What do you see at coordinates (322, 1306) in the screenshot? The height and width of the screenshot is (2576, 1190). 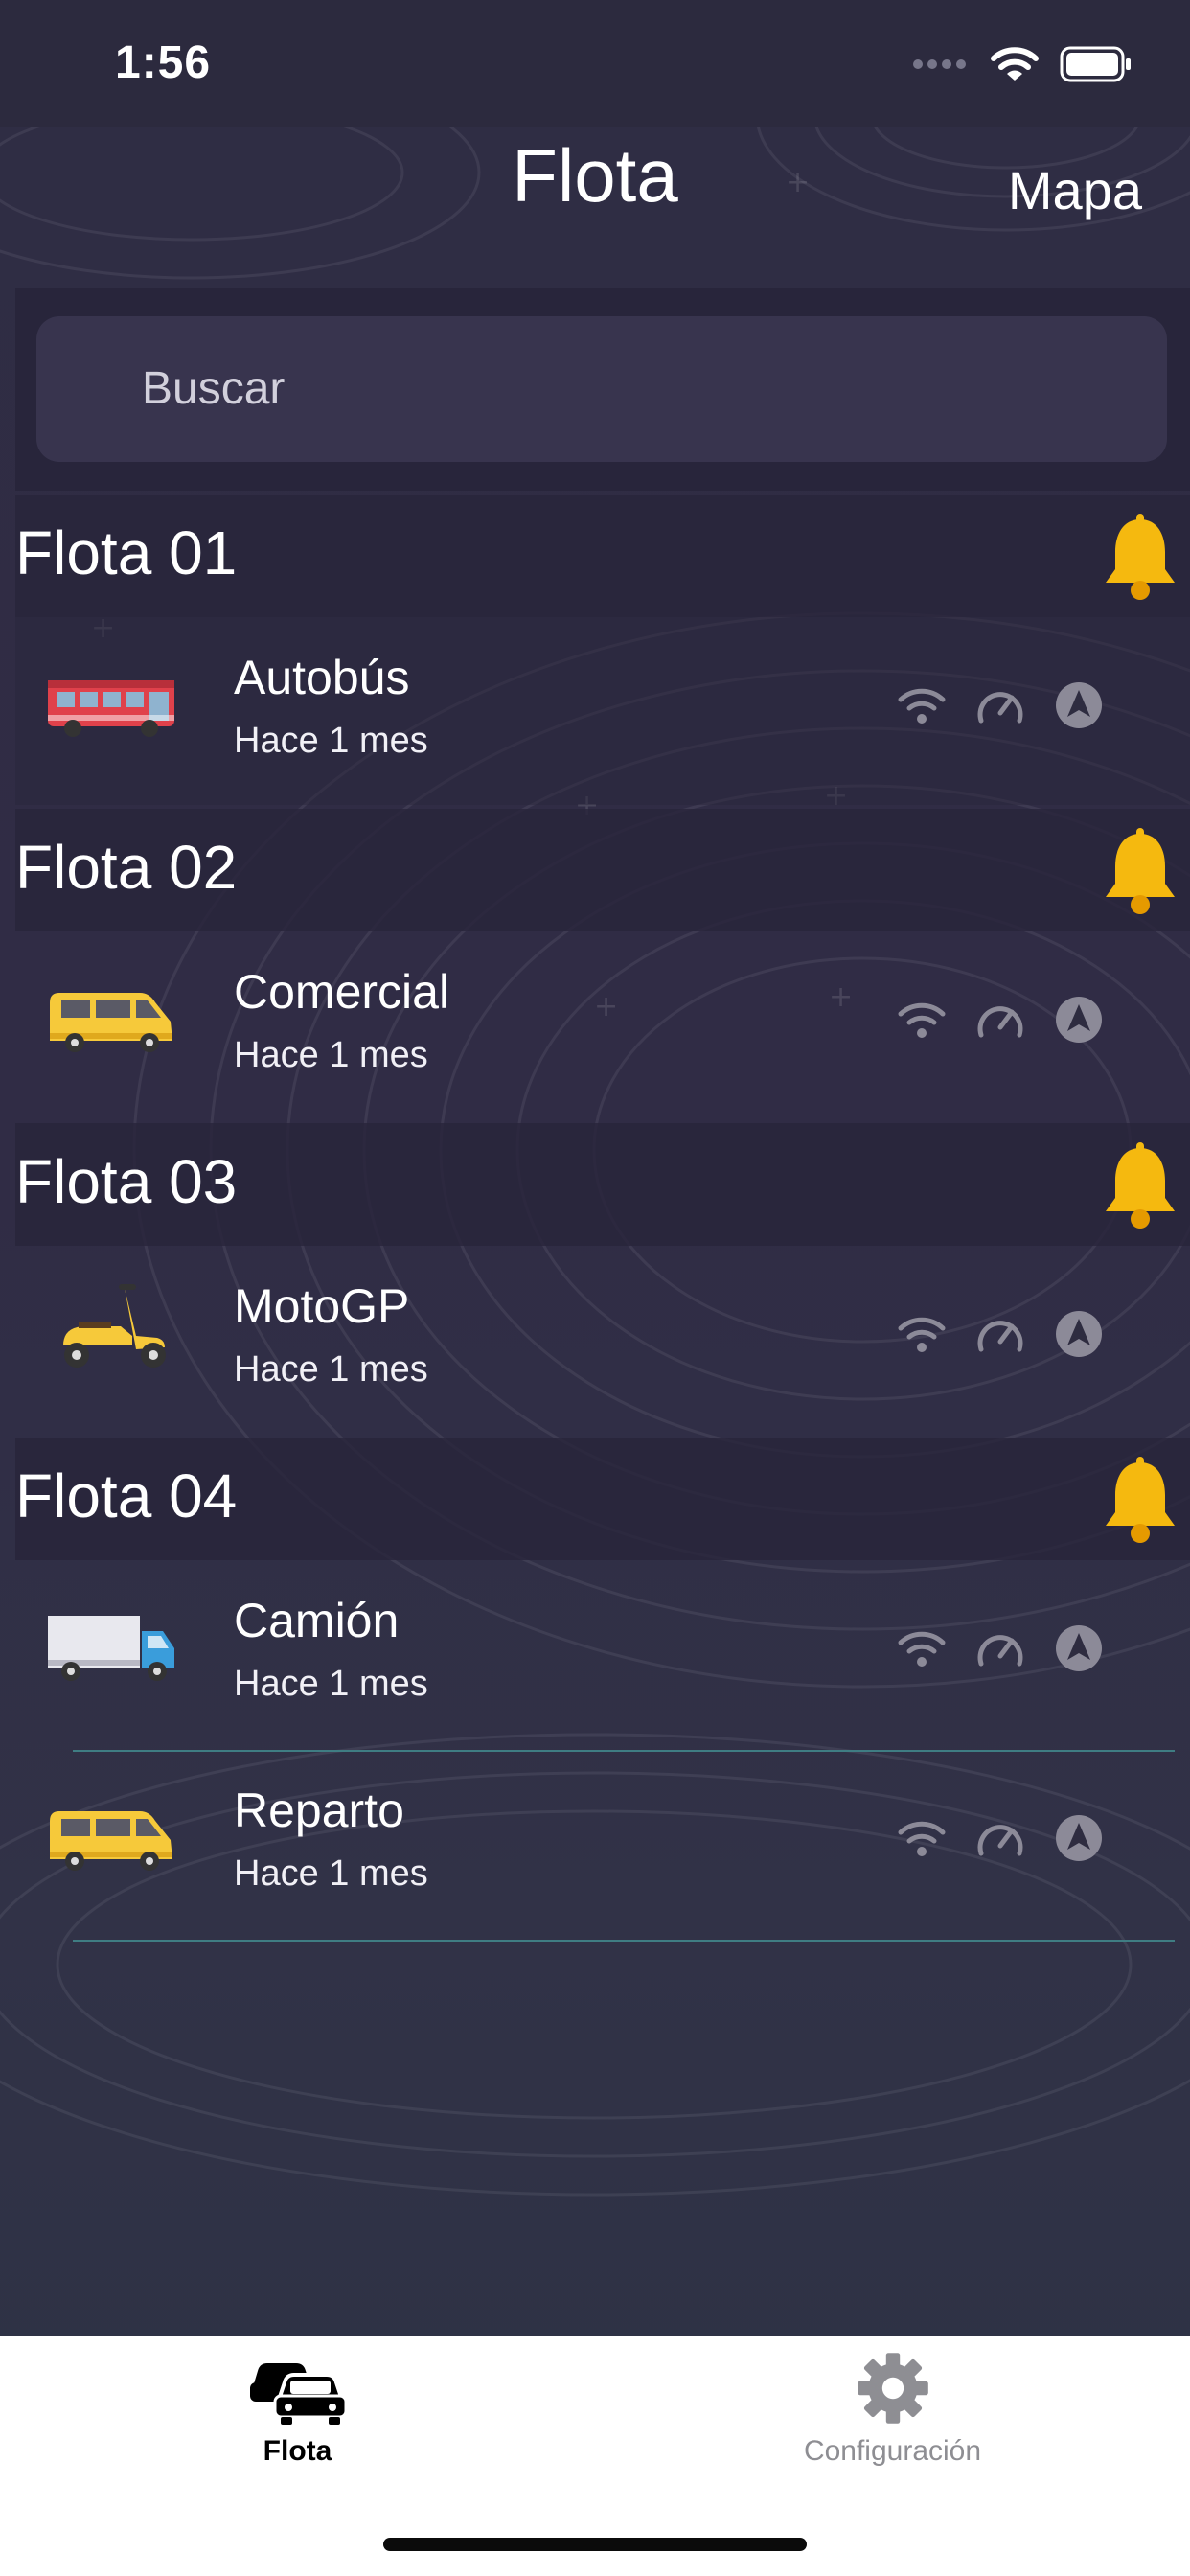 I see `vehicle-name: MotoGP` at bounding box center [322, 1306].